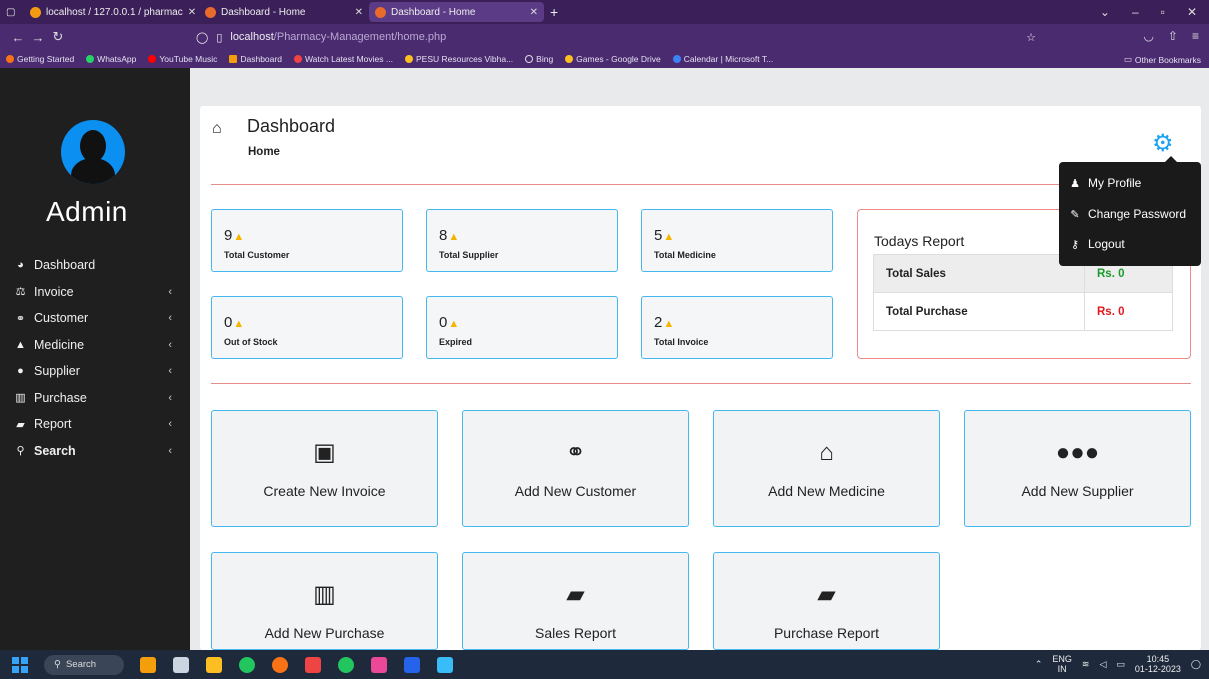 The height and width of the screenshot is (679, 1209). Describe the element at coordinates (324, 468) in the screenshot. I see `create-new-invoice-button: ▣ Create New Invoice` at that location.